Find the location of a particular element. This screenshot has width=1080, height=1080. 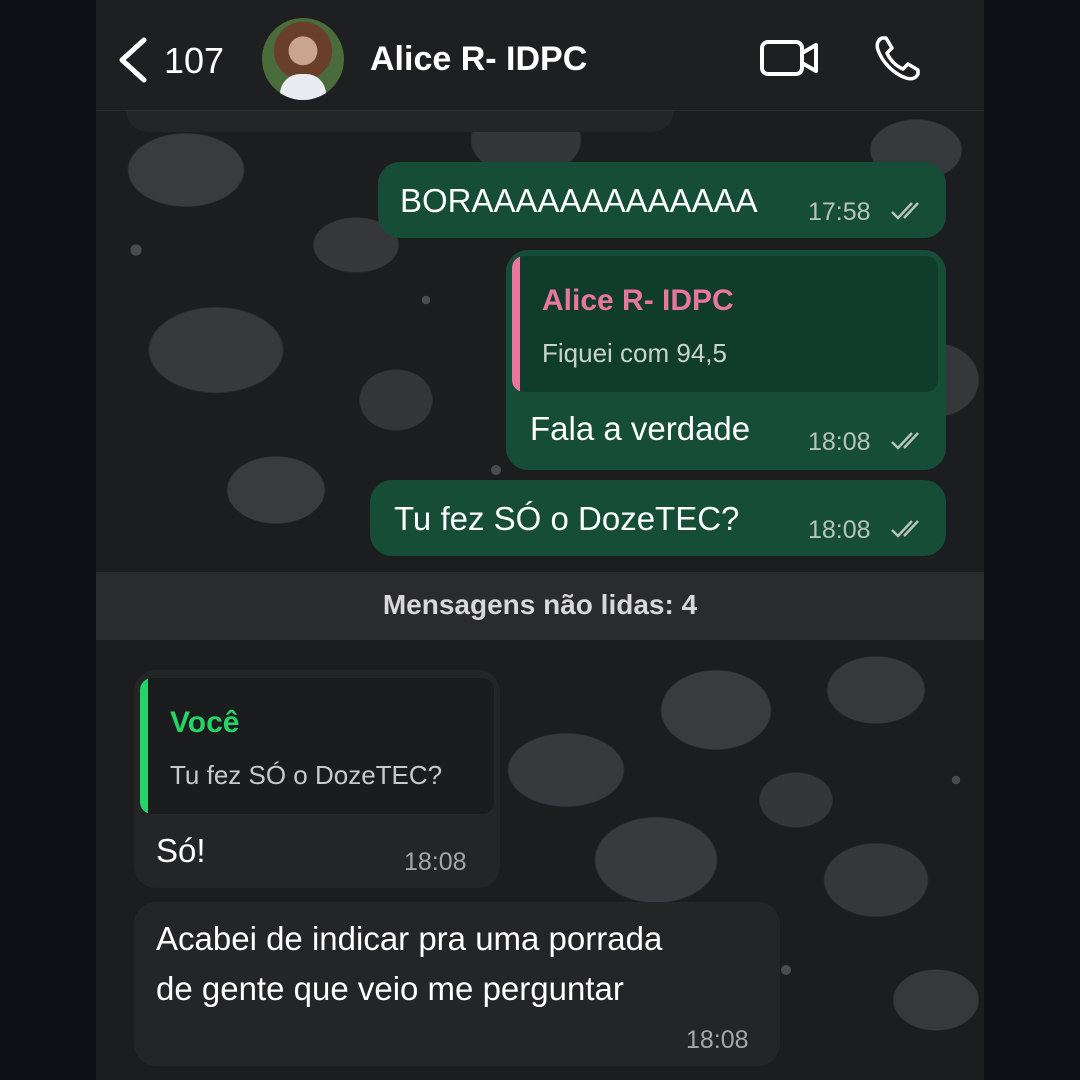

message-text: Só! is located at coordinates (181, 850).